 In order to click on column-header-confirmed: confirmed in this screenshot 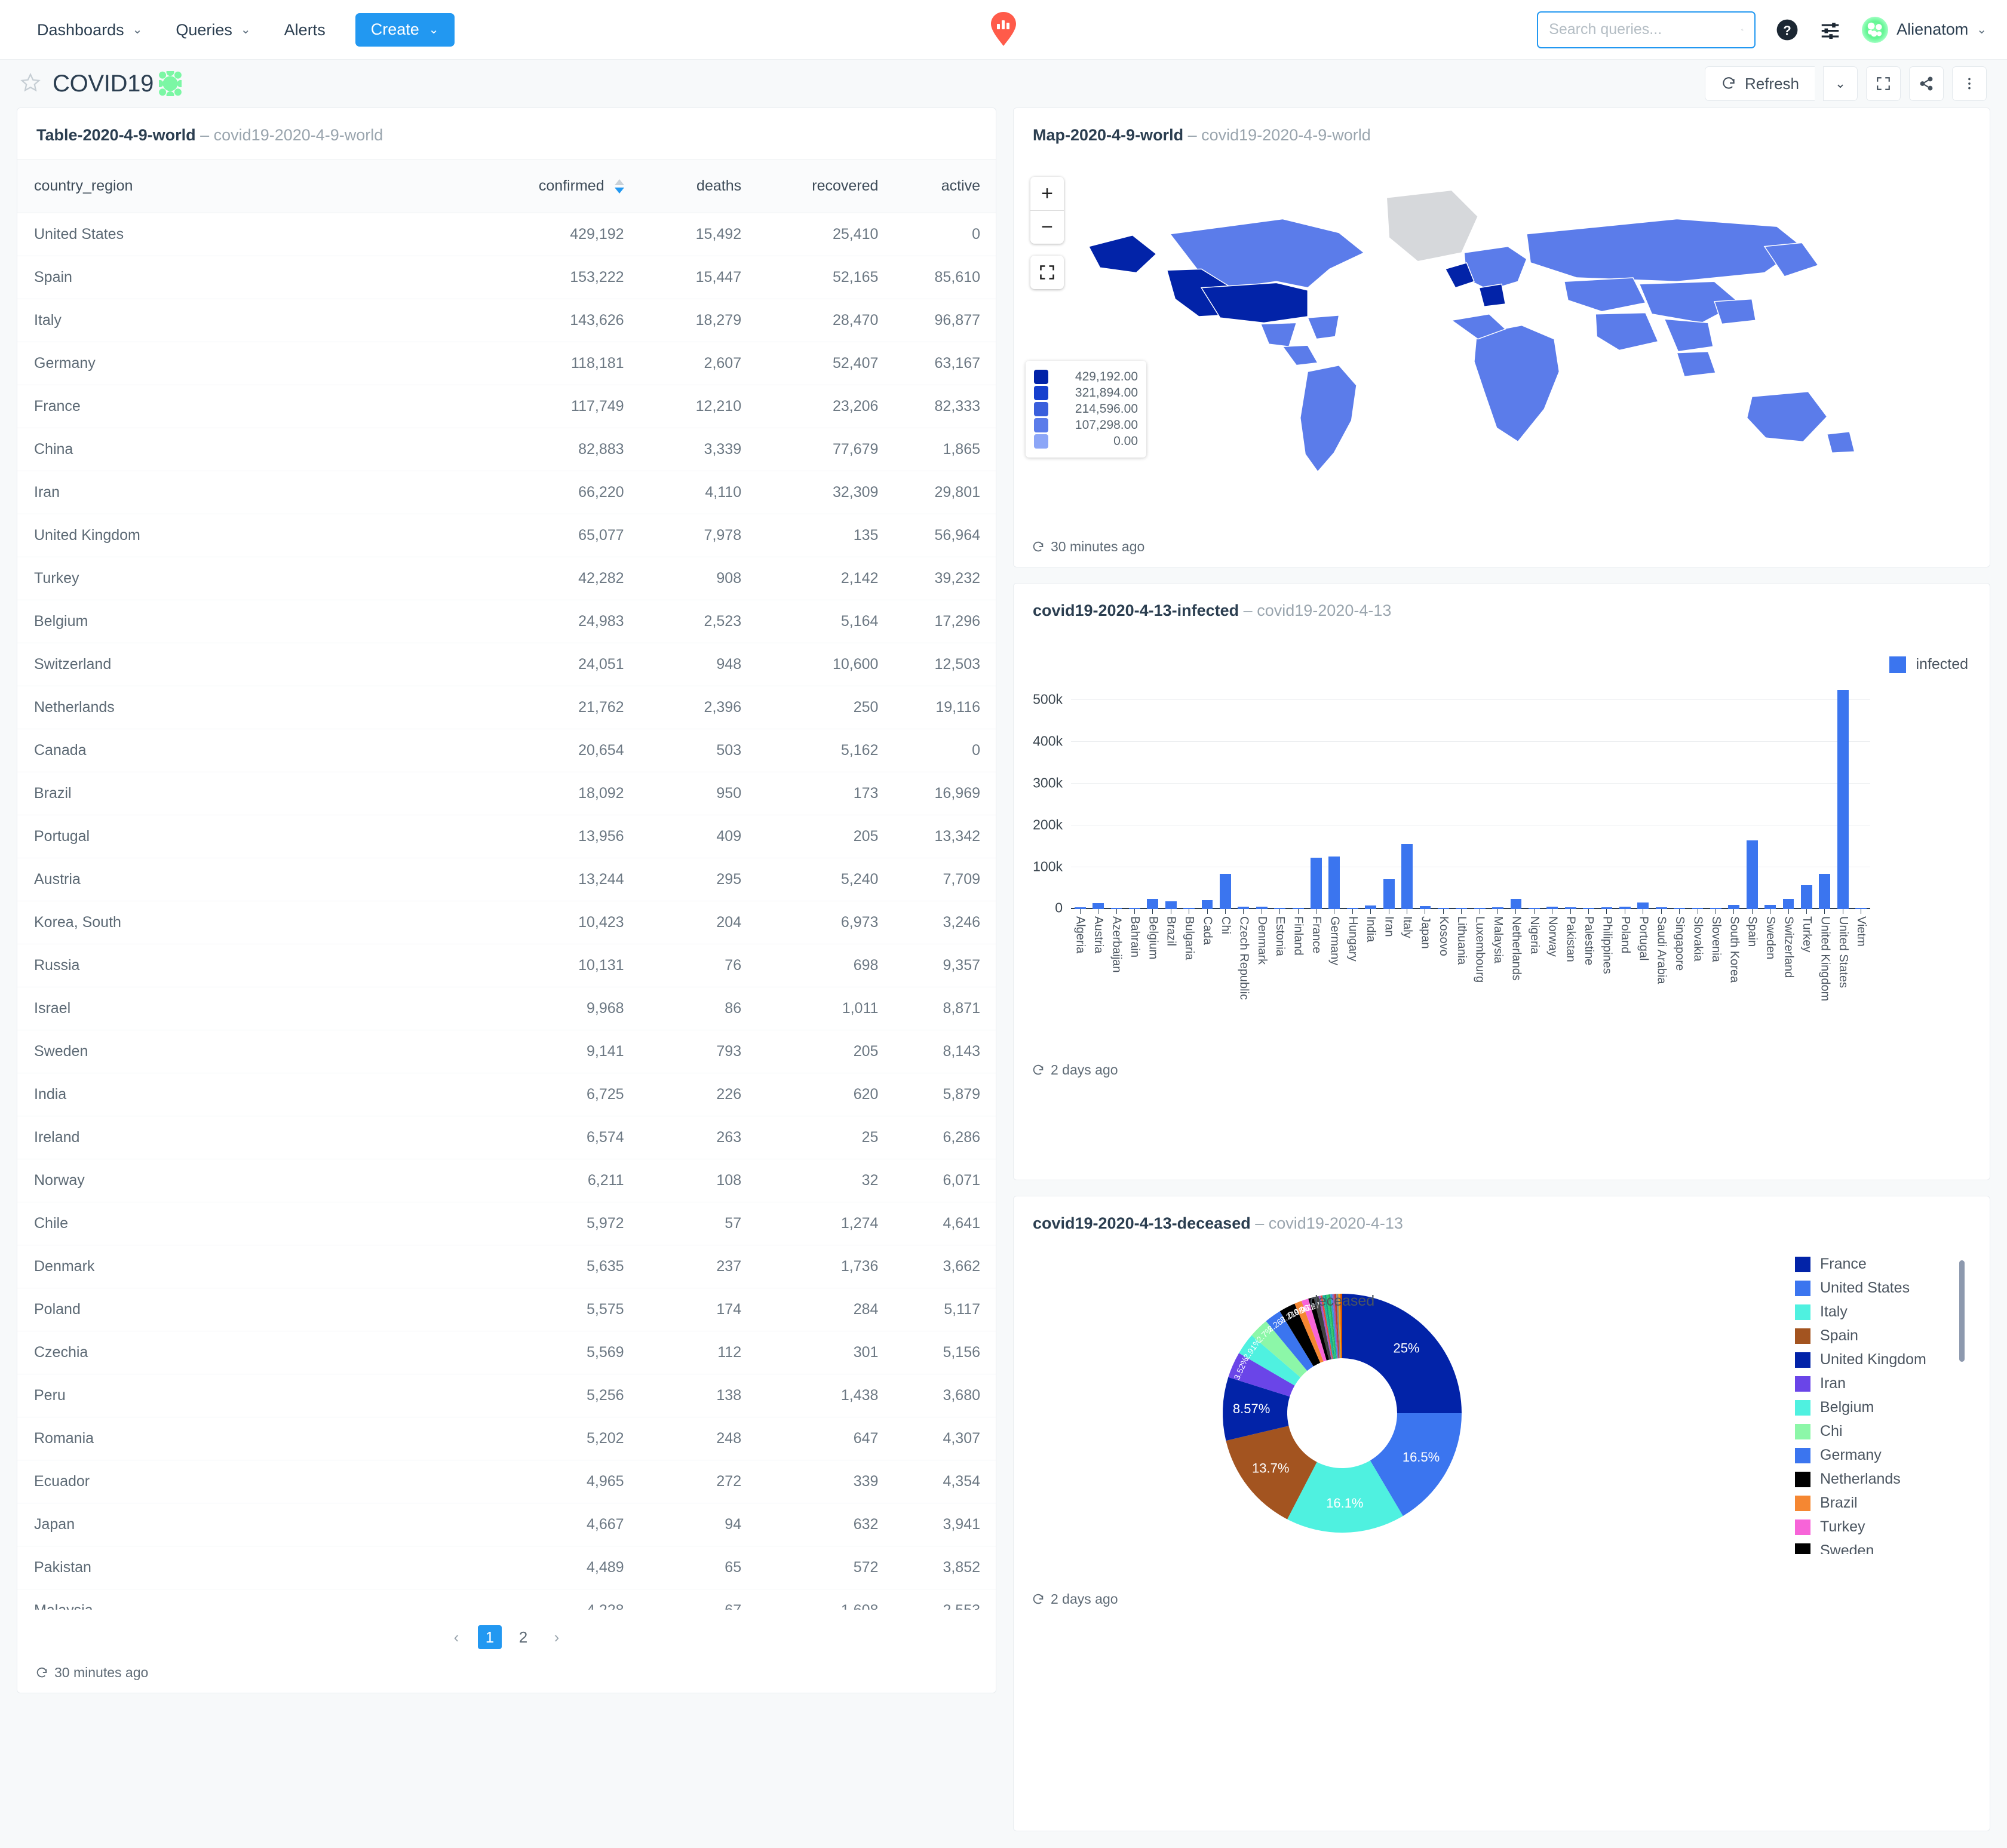, I will do `click(545, 186)`.